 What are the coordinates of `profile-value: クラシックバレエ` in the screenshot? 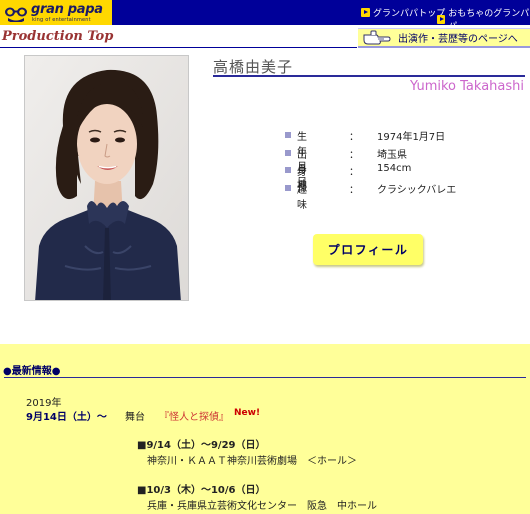 It's located at (417, 190).